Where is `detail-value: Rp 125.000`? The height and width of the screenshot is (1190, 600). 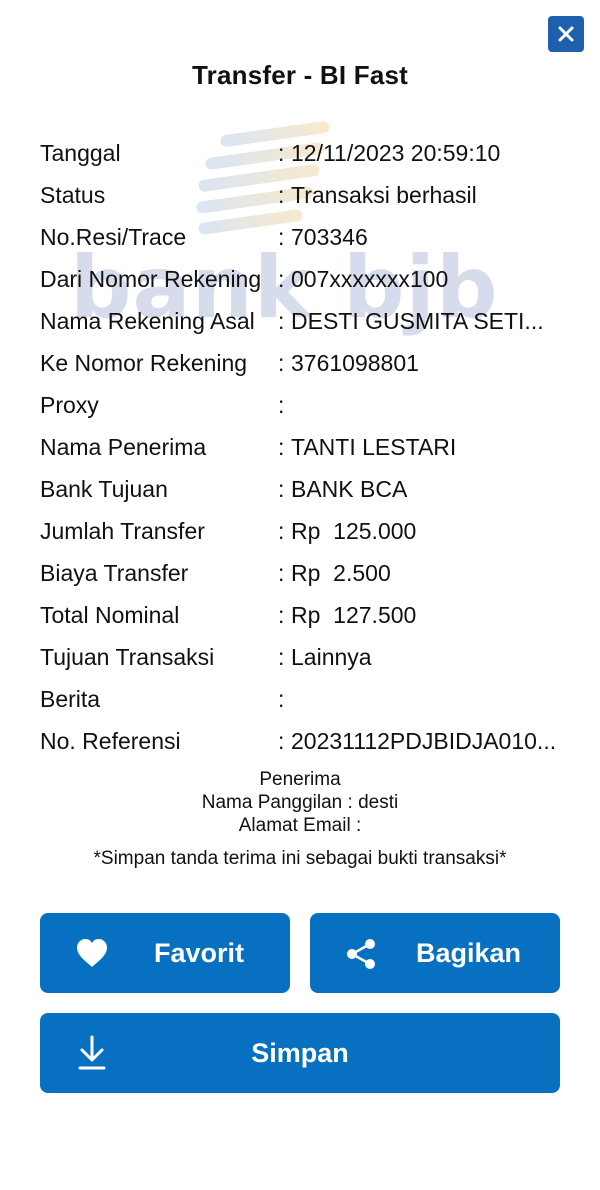 detail-value: Rp 125.000 is located at coordinates (354, 531).